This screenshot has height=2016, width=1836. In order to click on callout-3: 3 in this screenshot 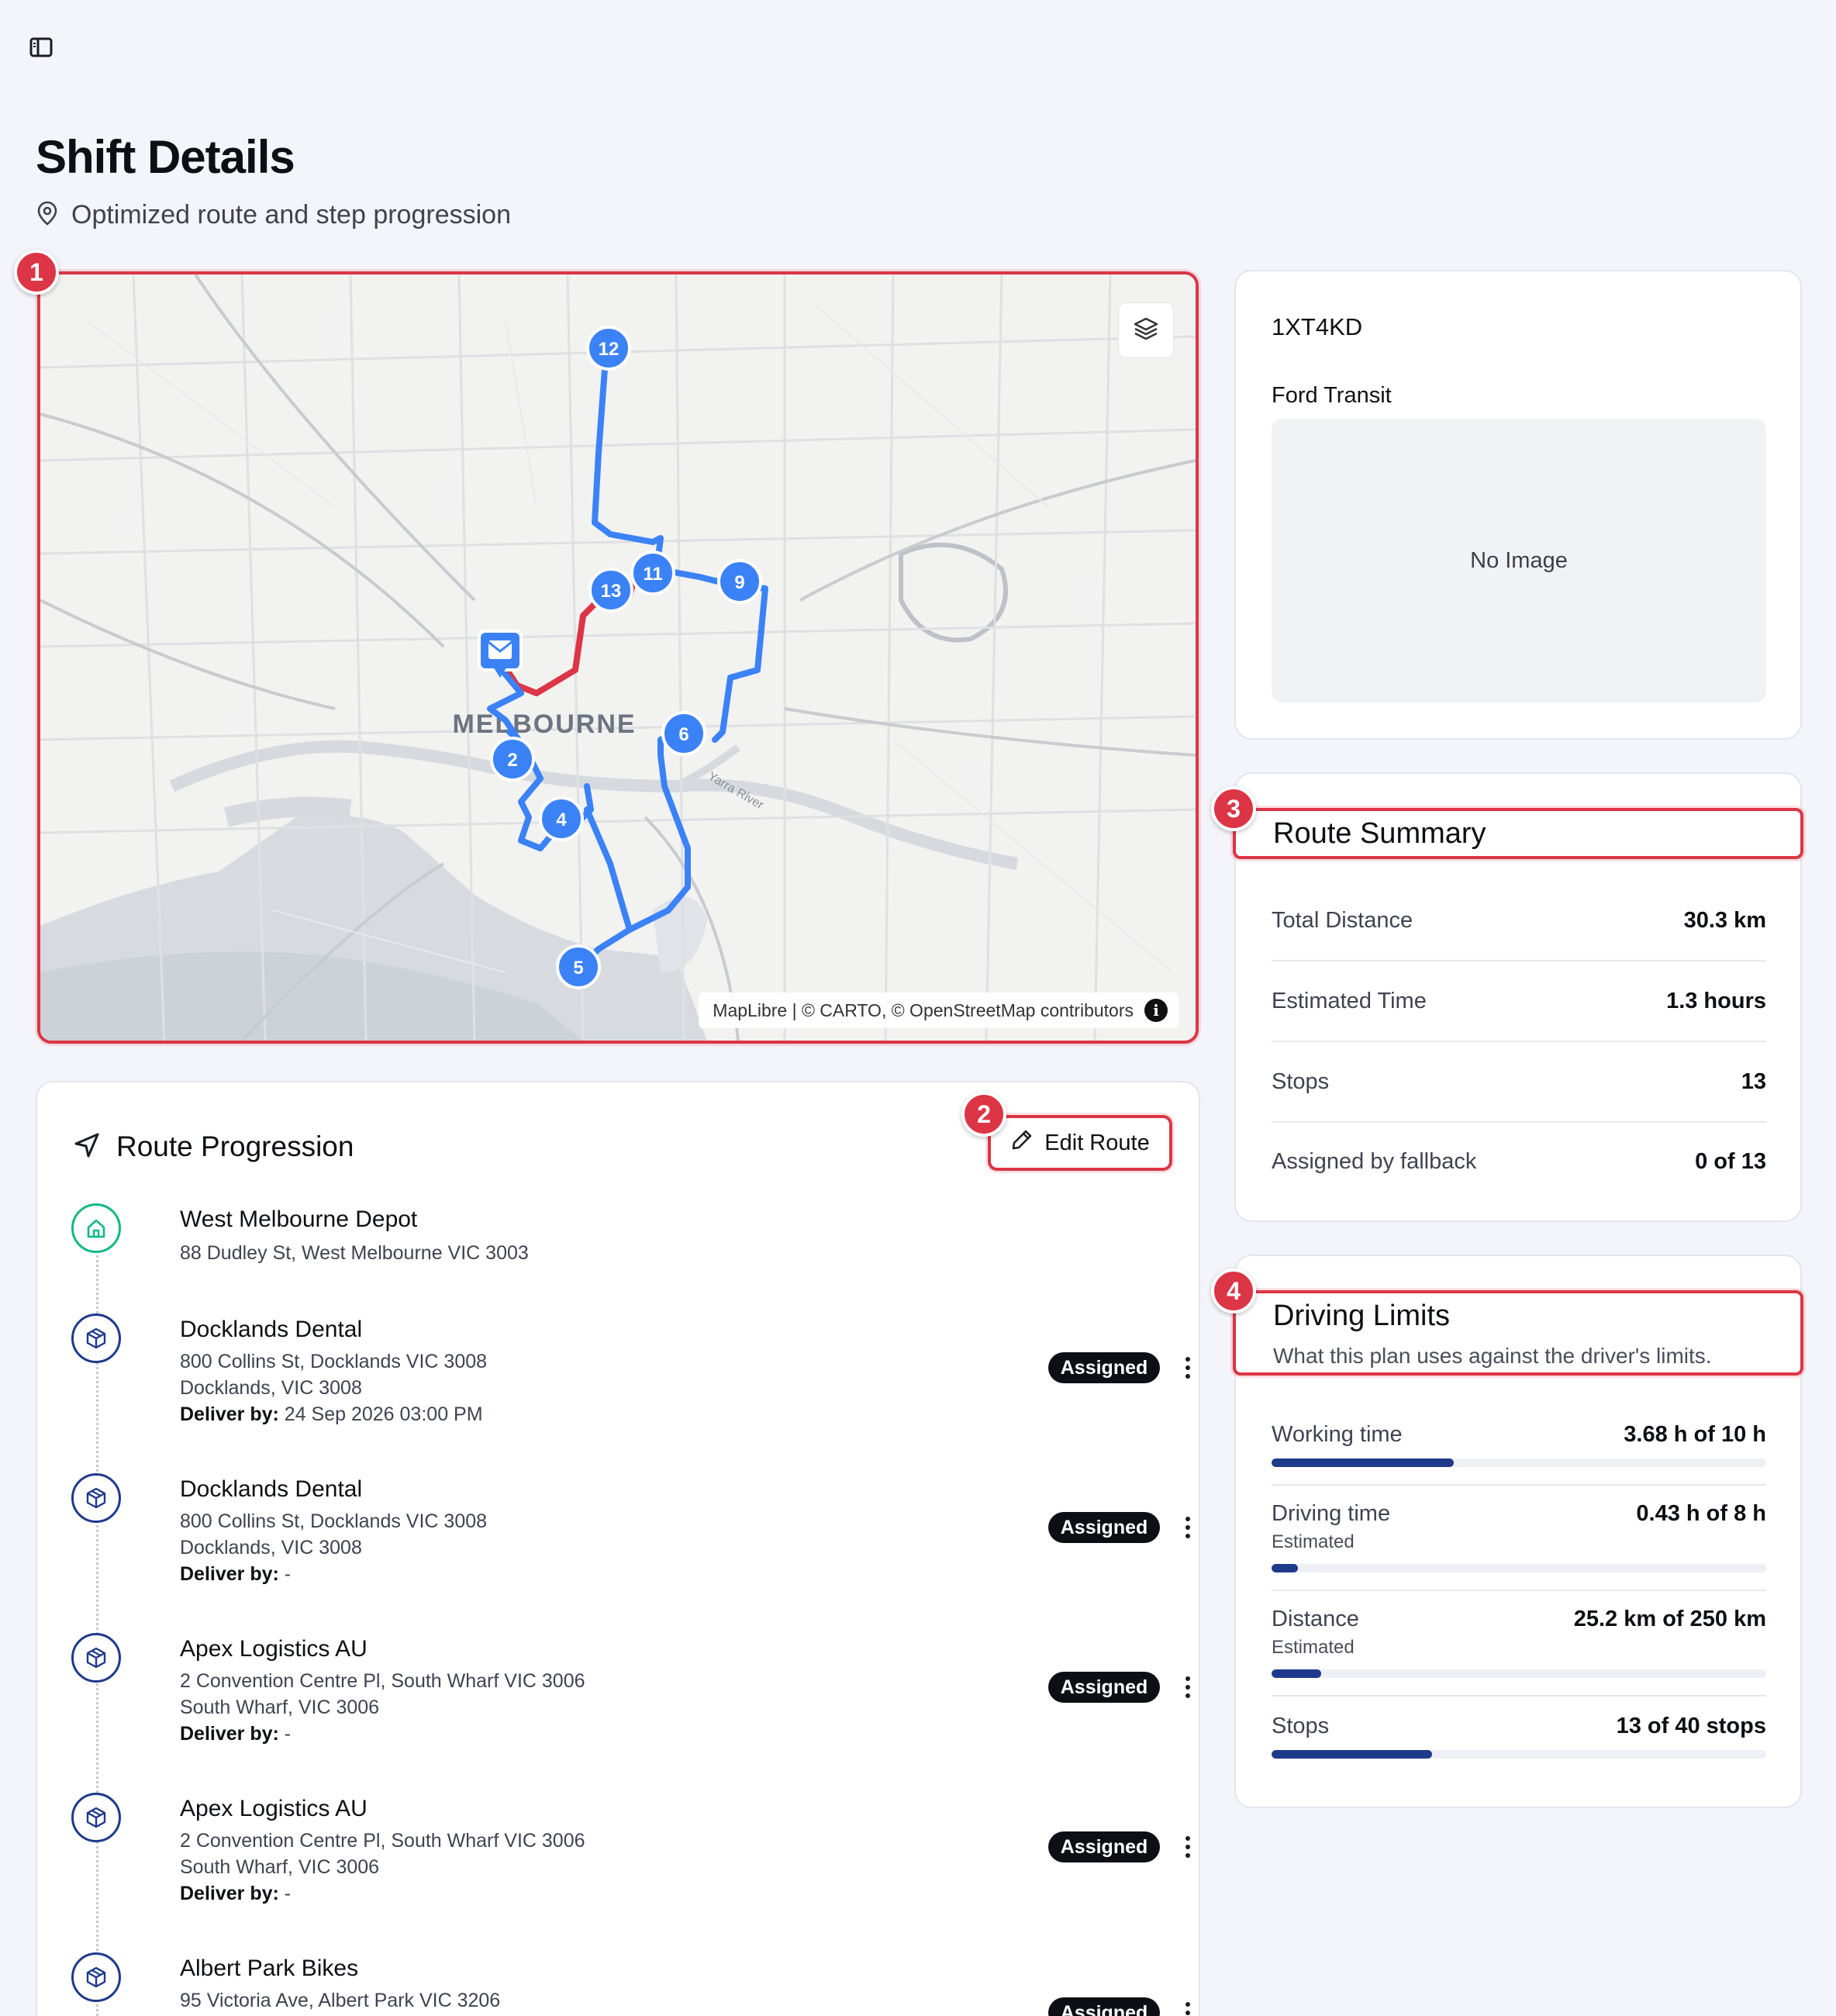, I will do `click(1233, 809)`.